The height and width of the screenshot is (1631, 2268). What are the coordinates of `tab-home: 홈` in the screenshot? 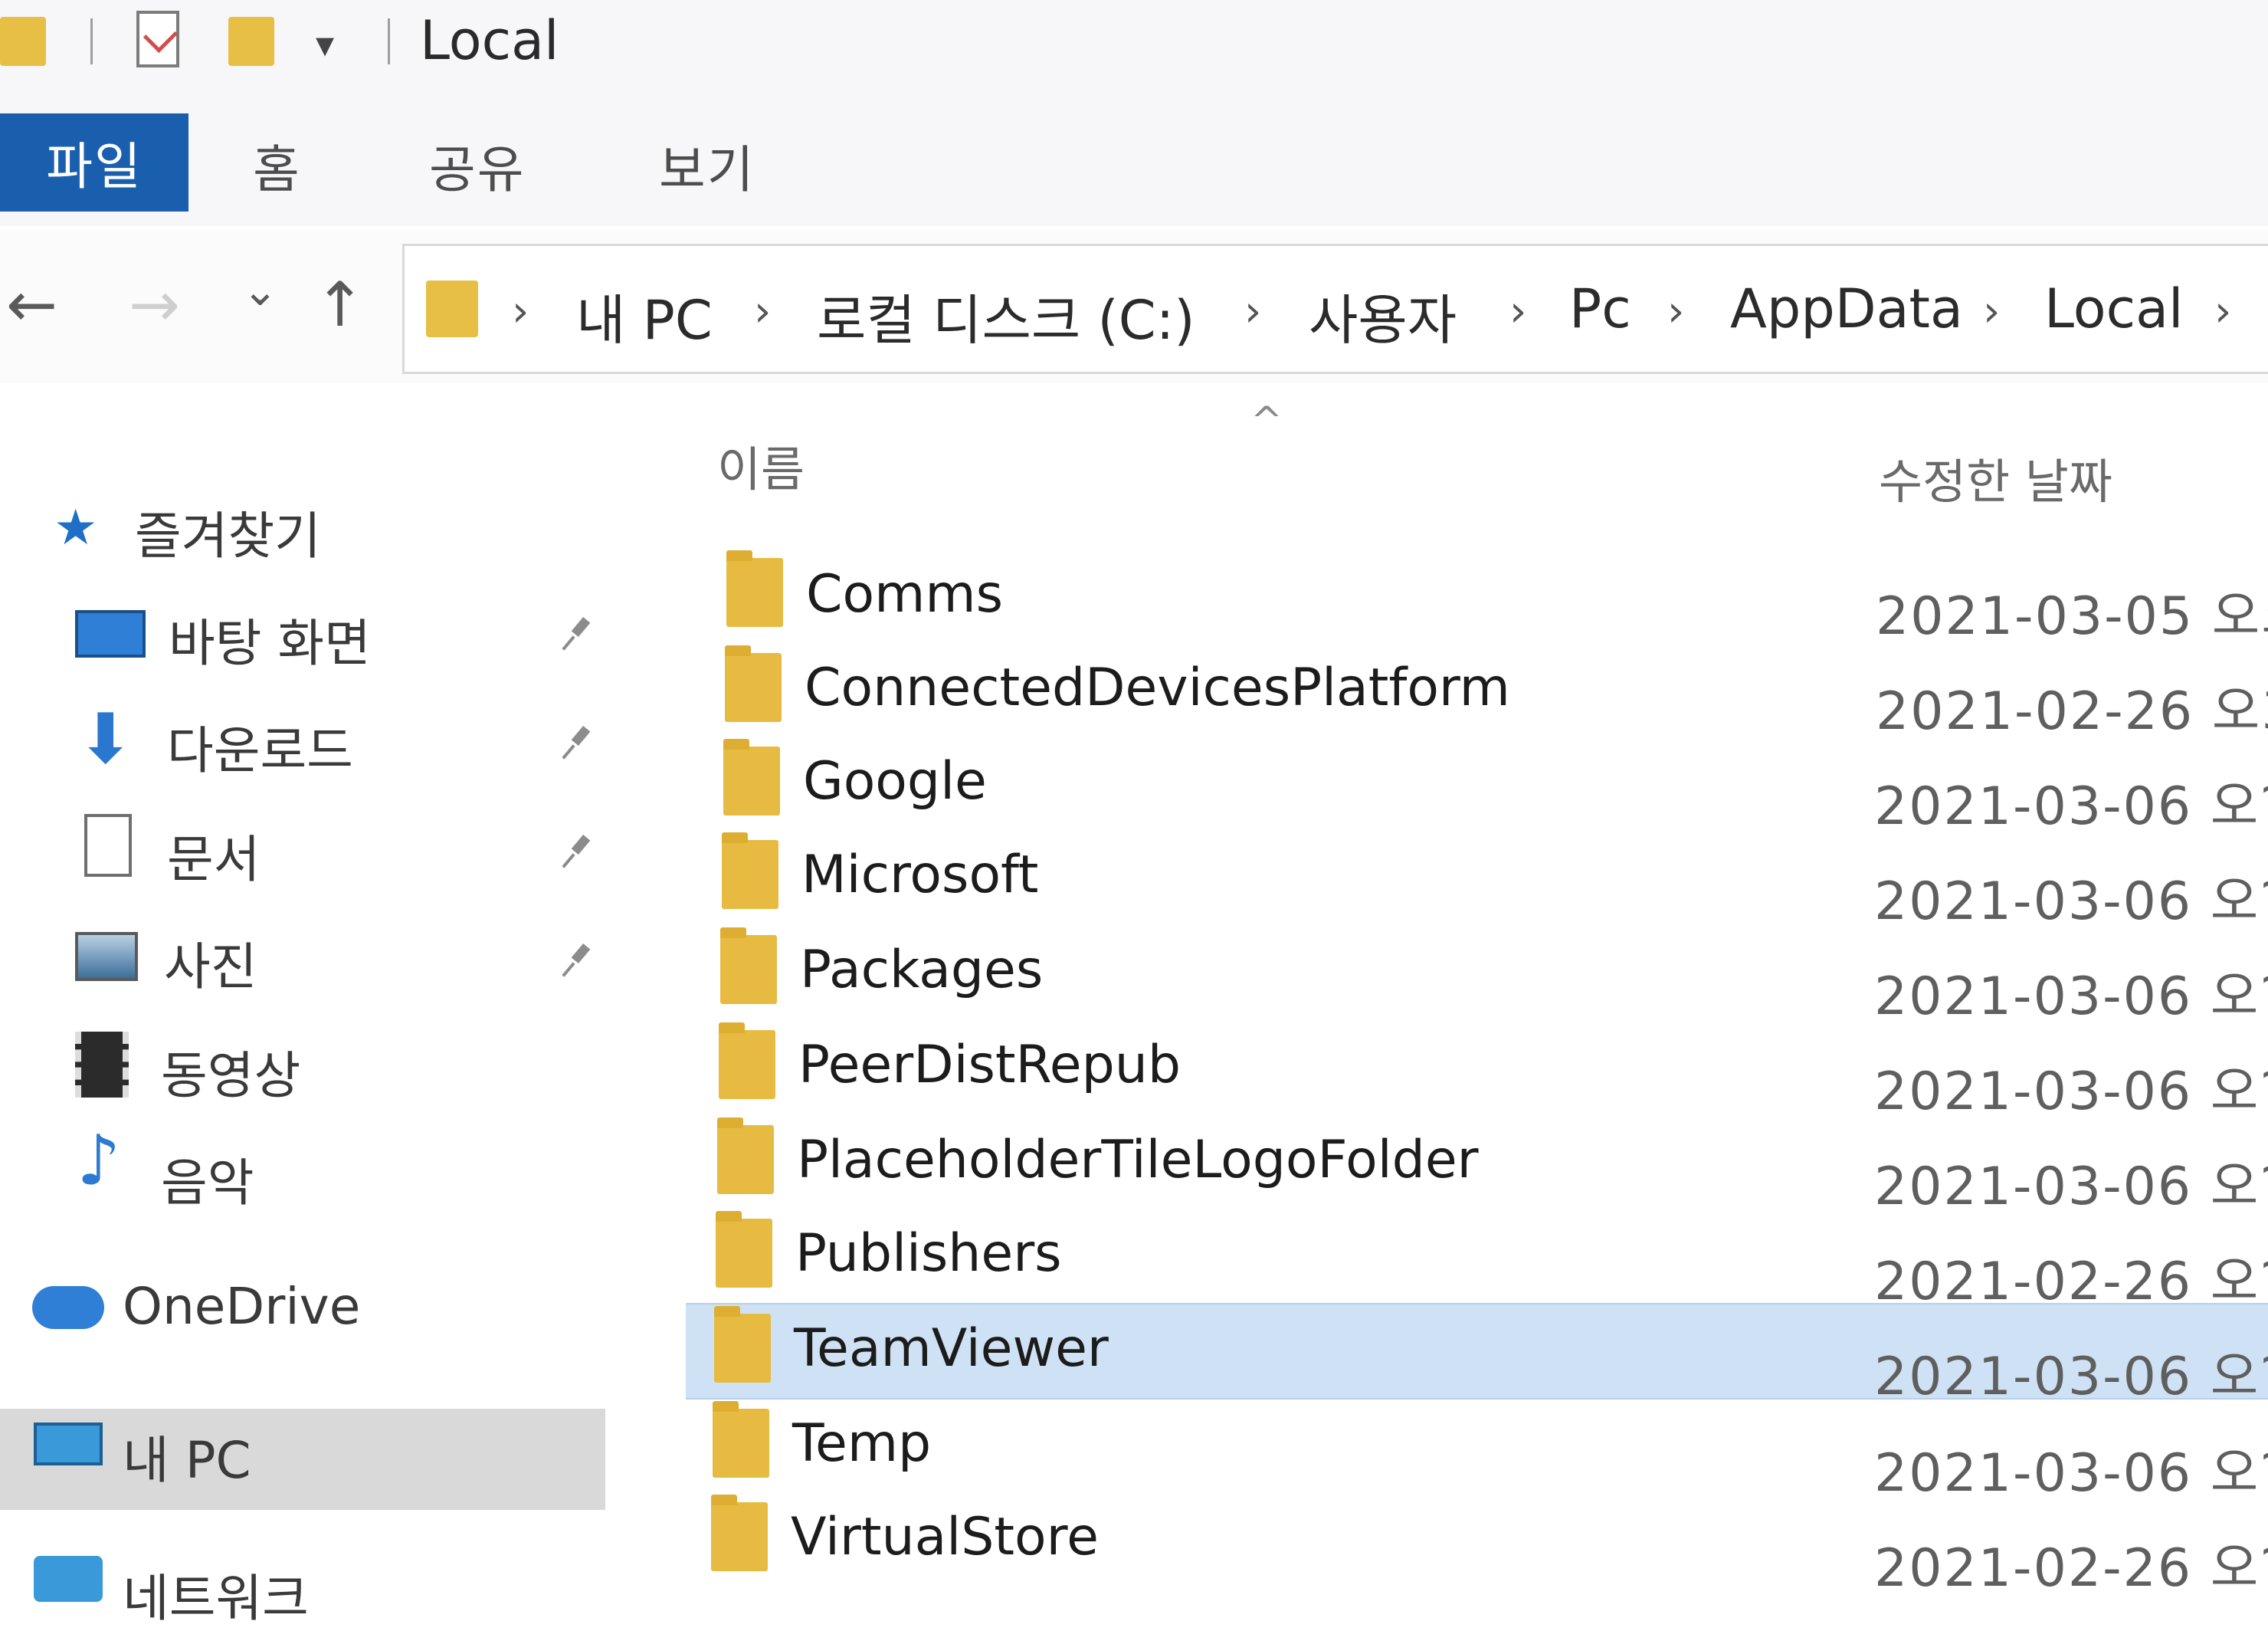 It's located at (277, 165).